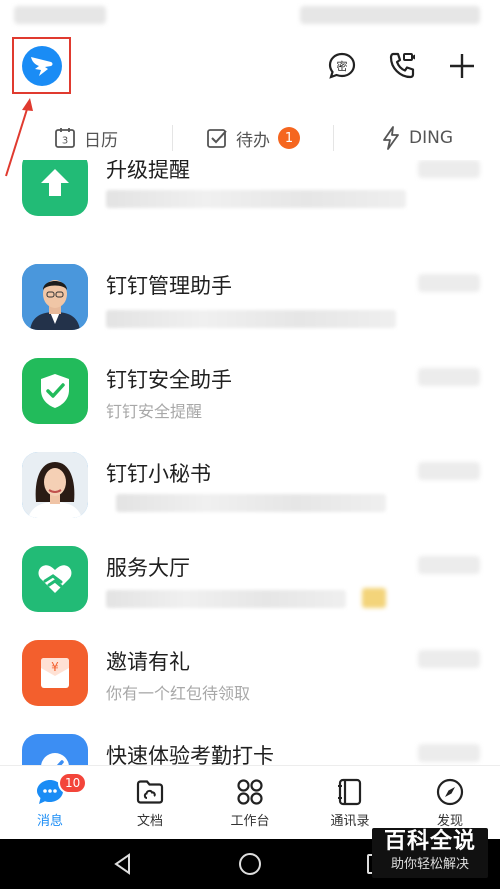 Image resolution: width=500 pixels, height=889 pixels. What do you see at coordinates (250, 683) in the screenshot?
I see `list-item: ¥ 邀请有礼 你有一个红包待领取` at bounding box center [250, 683].